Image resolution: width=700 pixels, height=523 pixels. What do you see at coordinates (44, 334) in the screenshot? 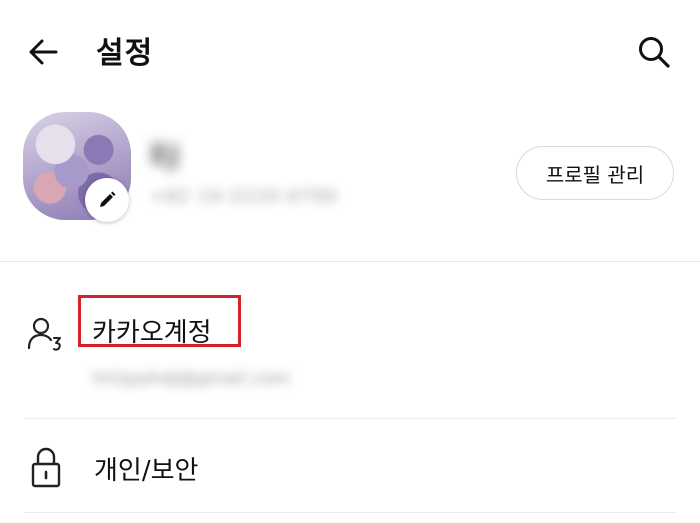
I see `account-icon` at bounding box center [44, 334].